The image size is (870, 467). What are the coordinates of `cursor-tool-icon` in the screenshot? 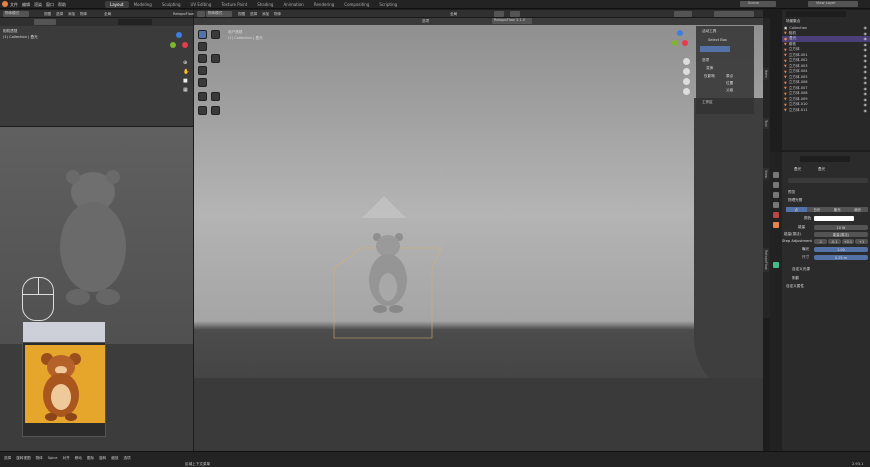 It's located at (202, 46).